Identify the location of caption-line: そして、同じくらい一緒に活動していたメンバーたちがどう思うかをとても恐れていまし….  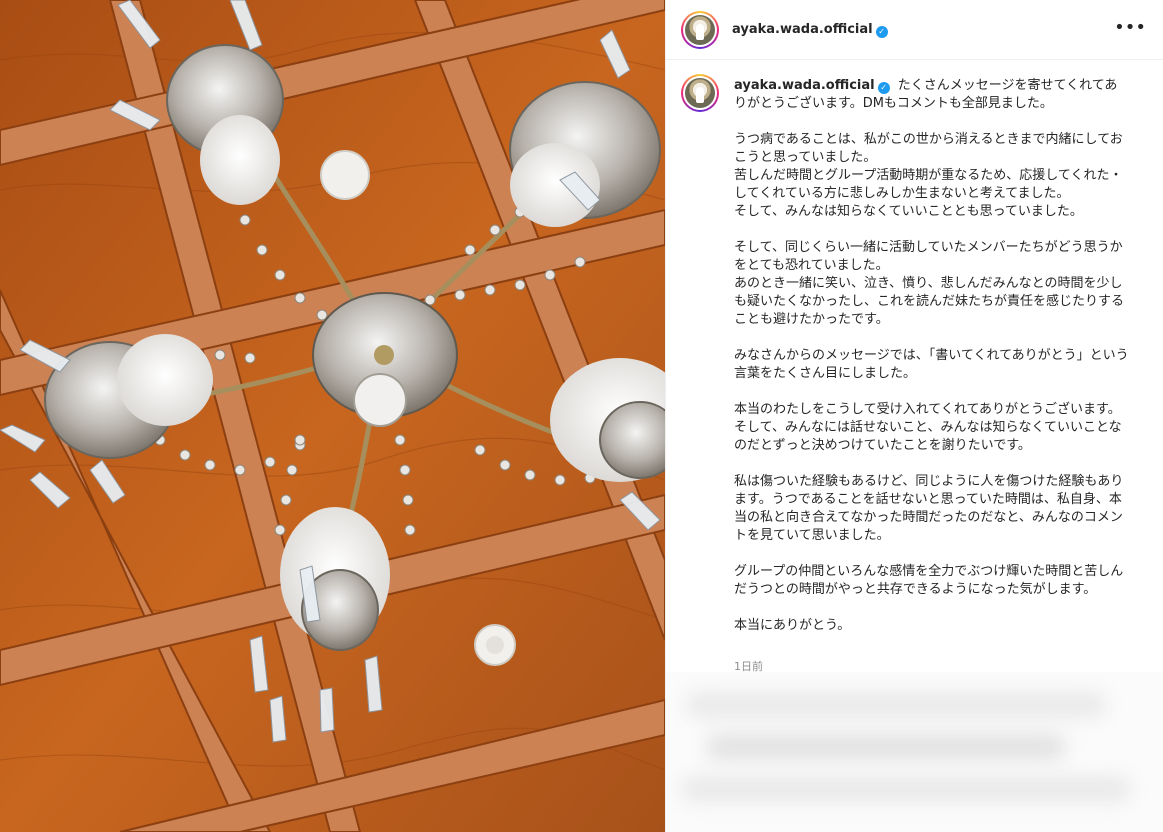
(928, 256).